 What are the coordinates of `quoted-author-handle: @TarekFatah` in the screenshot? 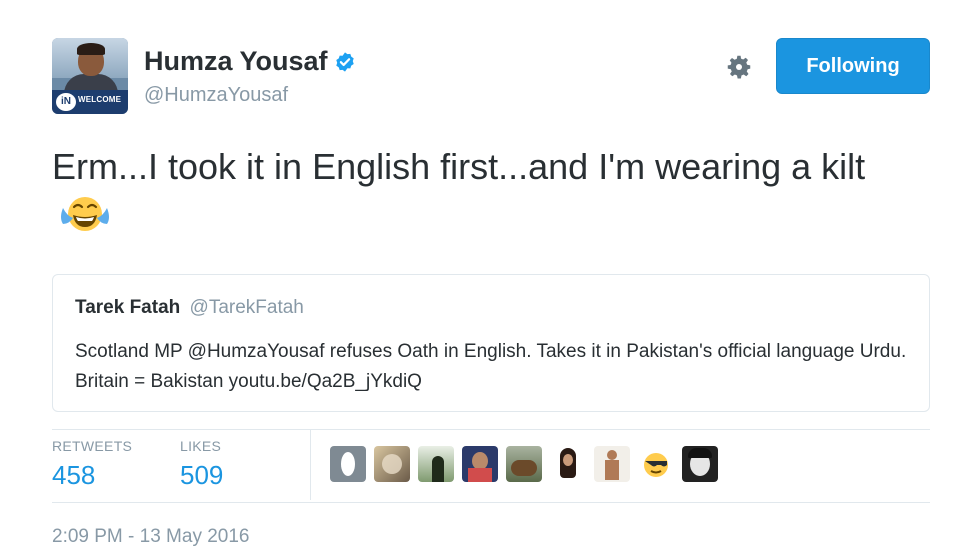 It's located at (246, 307).